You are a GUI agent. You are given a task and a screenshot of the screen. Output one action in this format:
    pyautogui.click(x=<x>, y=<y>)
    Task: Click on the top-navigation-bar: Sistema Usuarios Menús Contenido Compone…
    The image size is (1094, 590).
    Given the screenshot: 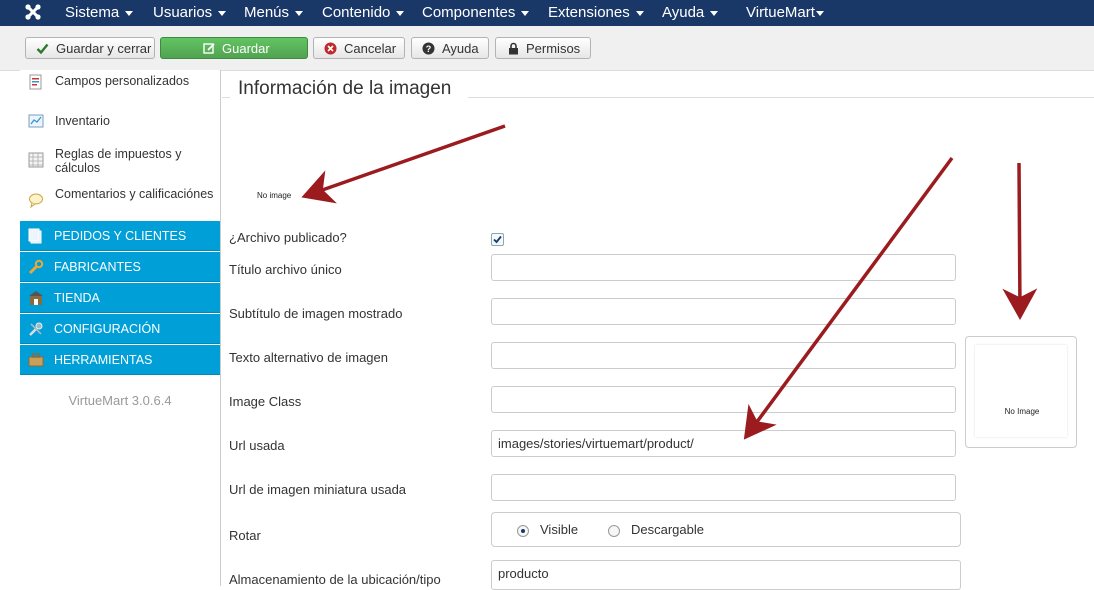 What is the action you would take?
    pyautogui.click(x=547, y=13)
    